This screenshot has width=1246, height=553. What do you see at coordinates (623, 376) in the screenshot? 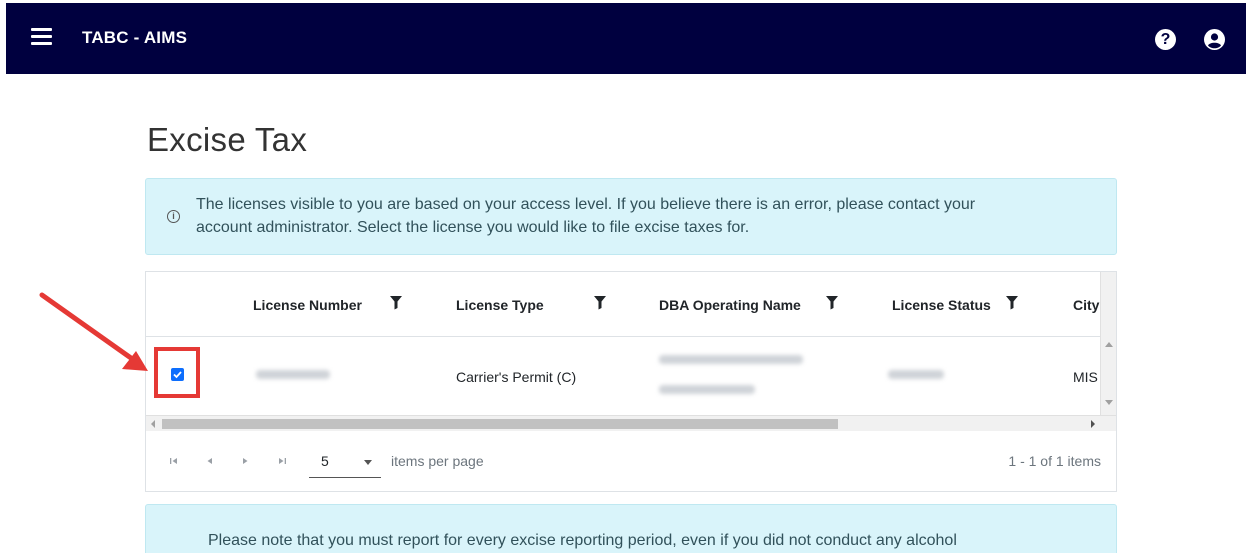
I see `grid-body: Carrier's Permit (C) MIS` at bounding box center [623, 376].